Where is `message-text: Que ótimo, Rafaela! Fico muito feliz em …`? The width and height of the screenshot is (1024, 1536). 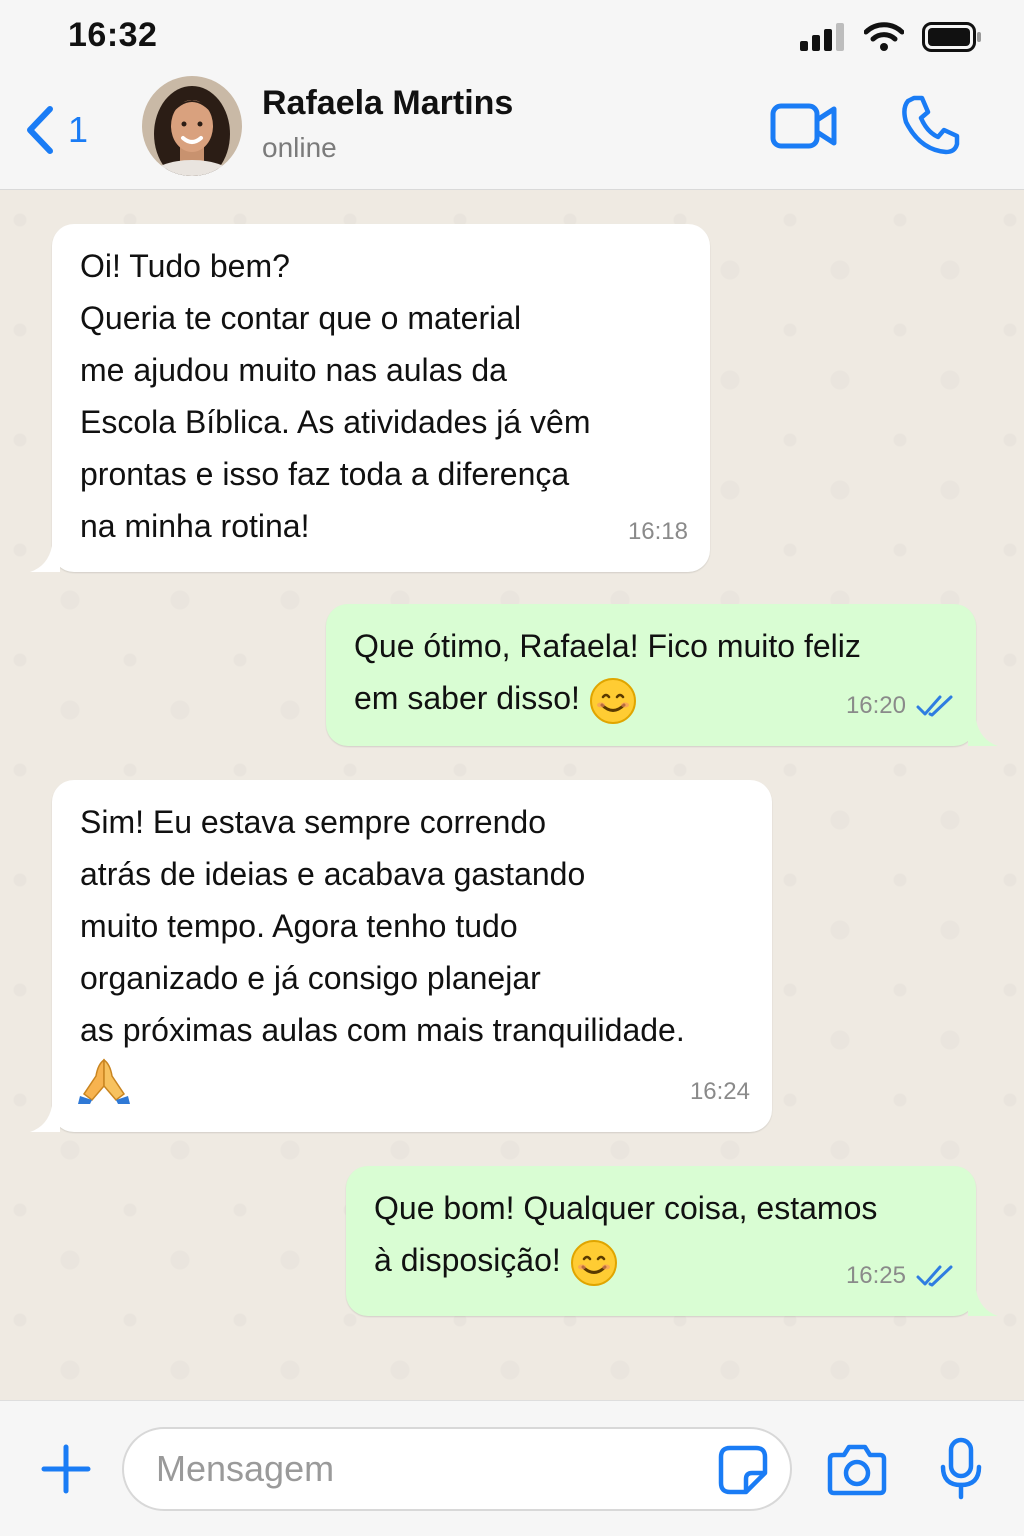
message-text: Que ótimo, Rafaela! Fico muito feliz em … is located at coordinates (607, 672).